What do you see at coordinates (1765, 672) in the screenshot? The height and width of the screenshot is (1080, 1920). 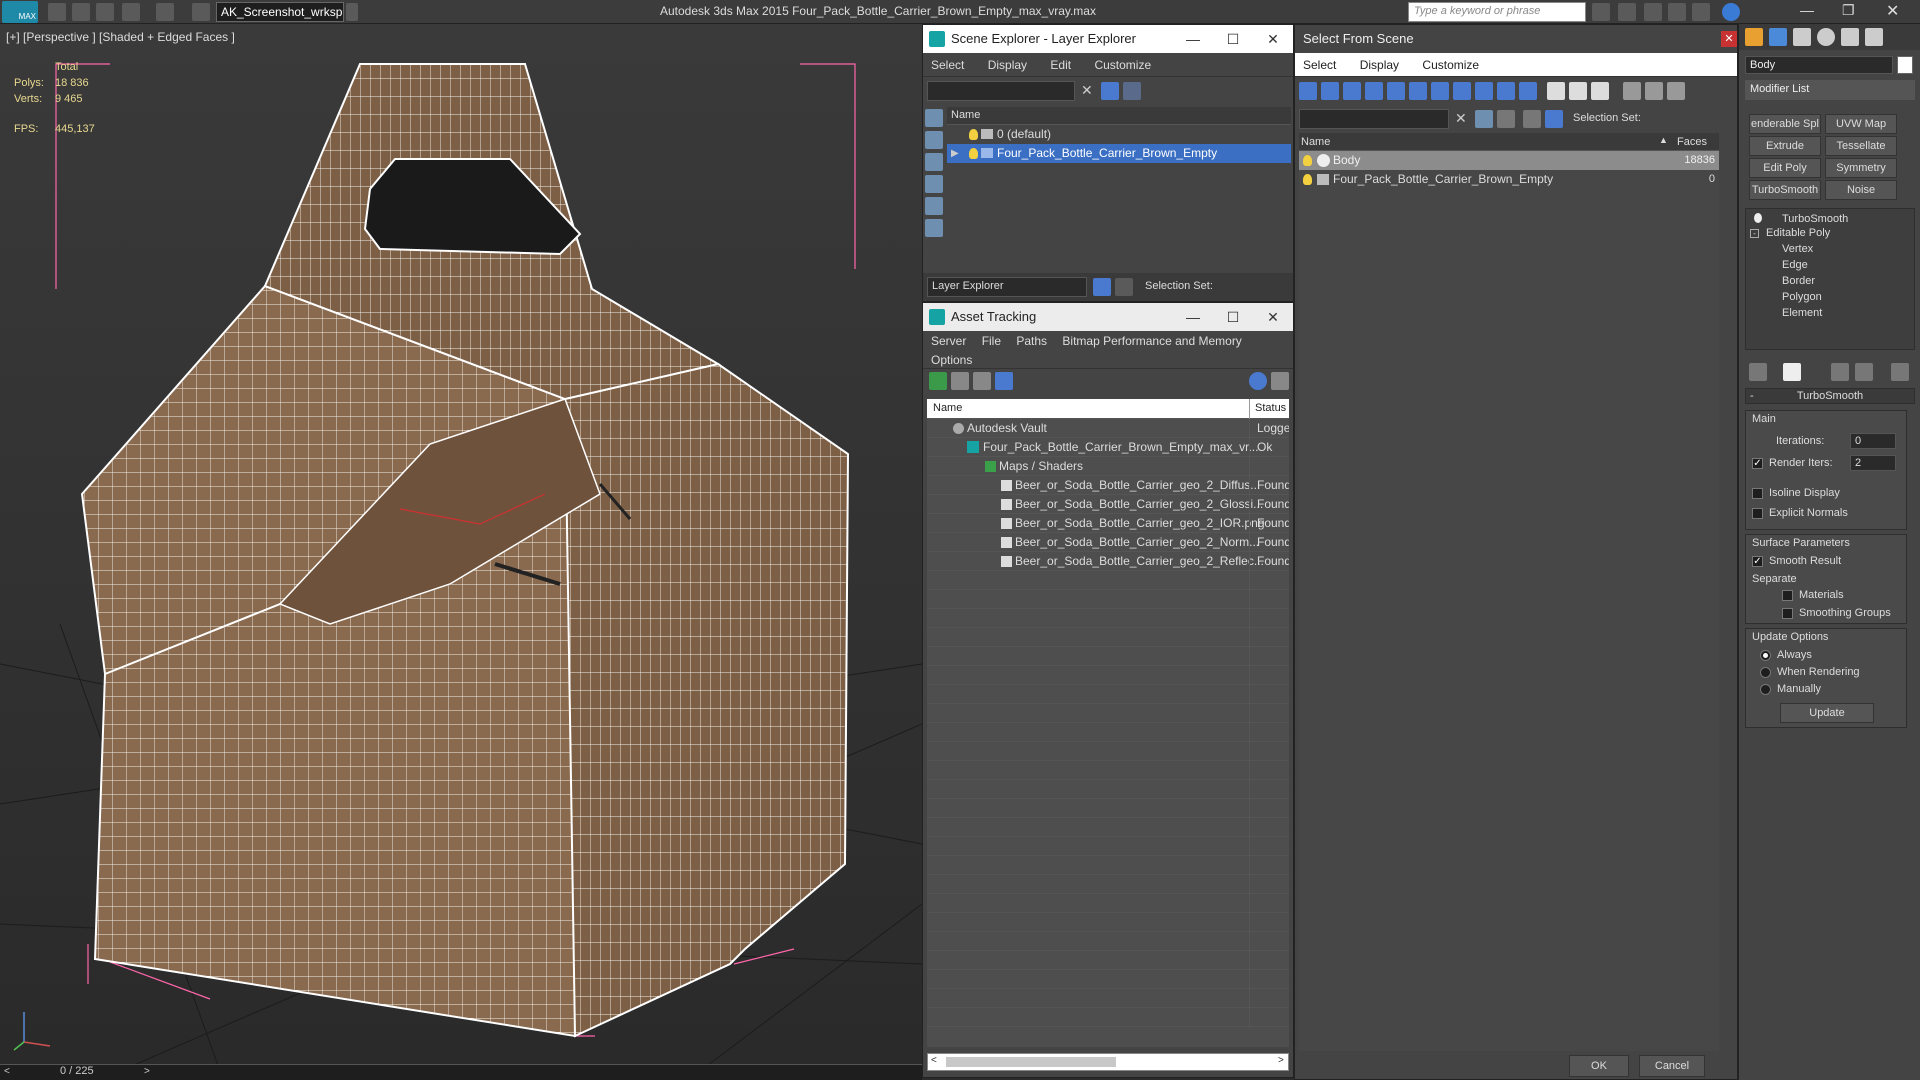 I see `when-rendering-radio` at bounding box center [1765, 672].